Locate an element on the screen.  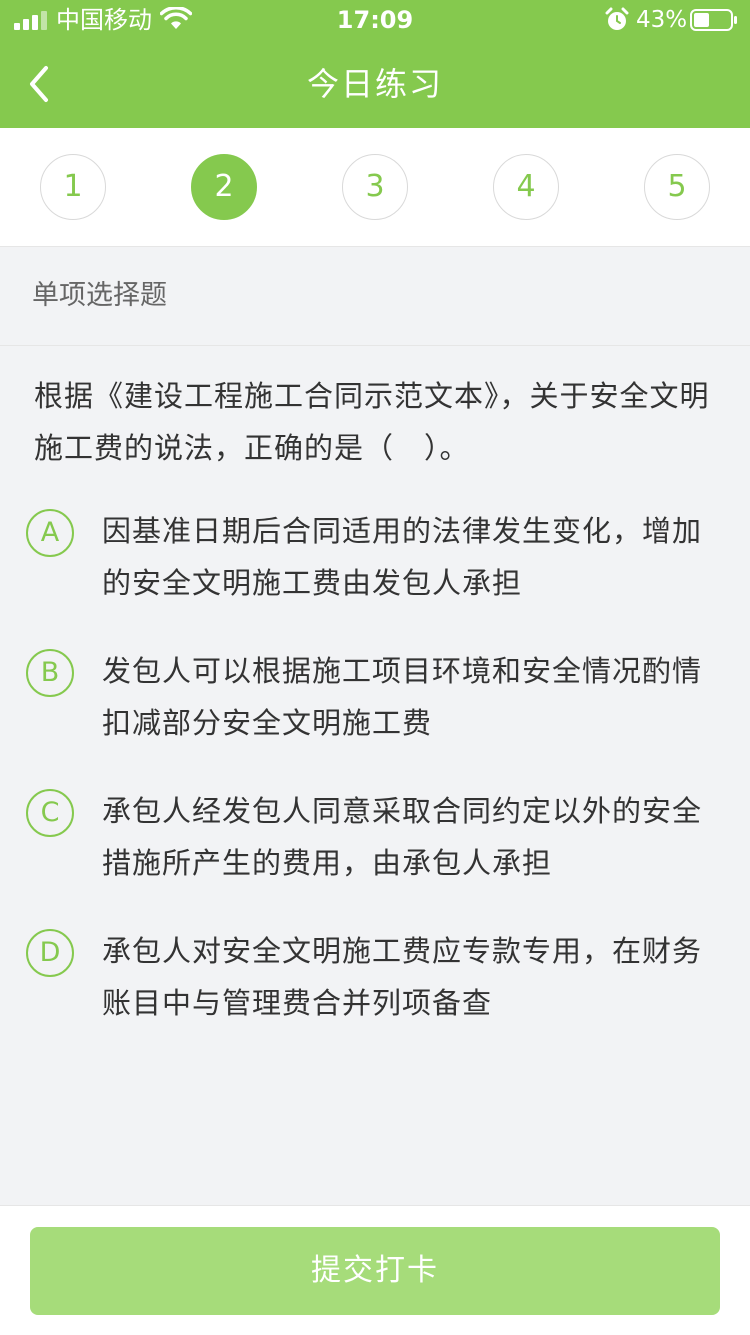
question-number-4: 4 is located at coordinates (526, 187).